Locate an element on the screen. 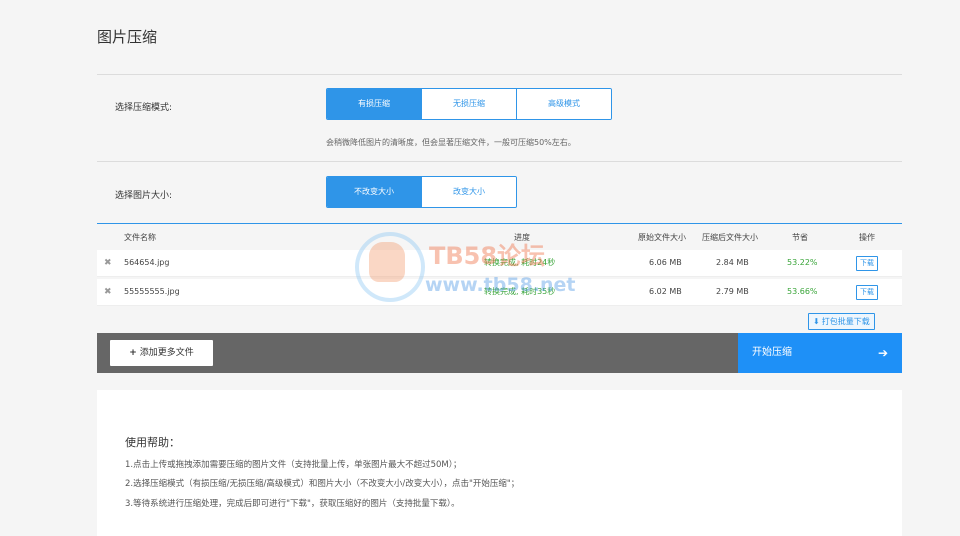 The width and height of the screenshot is (960, 536). file-name: 564654.jpg is located at coordinates (147, 262).